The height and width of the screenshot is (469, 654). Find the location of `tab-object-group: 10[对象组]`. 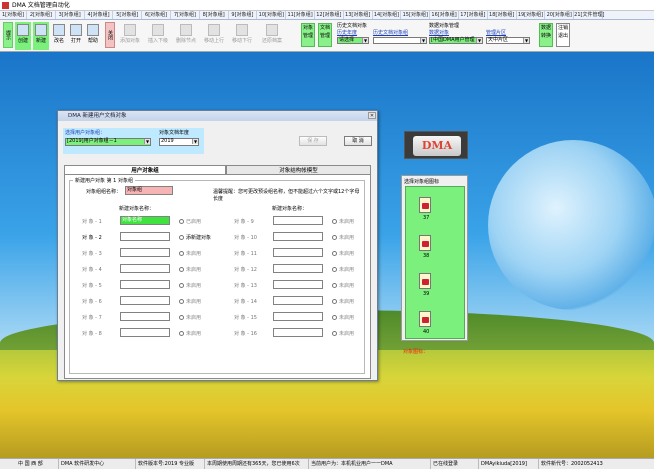

tab-object-group: 10[对象组] is located at coordinates (272, 15).